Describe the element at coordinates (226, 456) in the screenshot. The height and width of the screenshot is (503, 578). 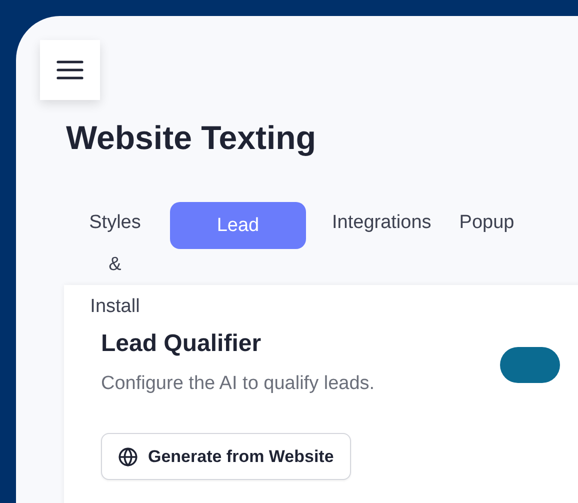
I see `generate-button: Generate from Website` at that location.